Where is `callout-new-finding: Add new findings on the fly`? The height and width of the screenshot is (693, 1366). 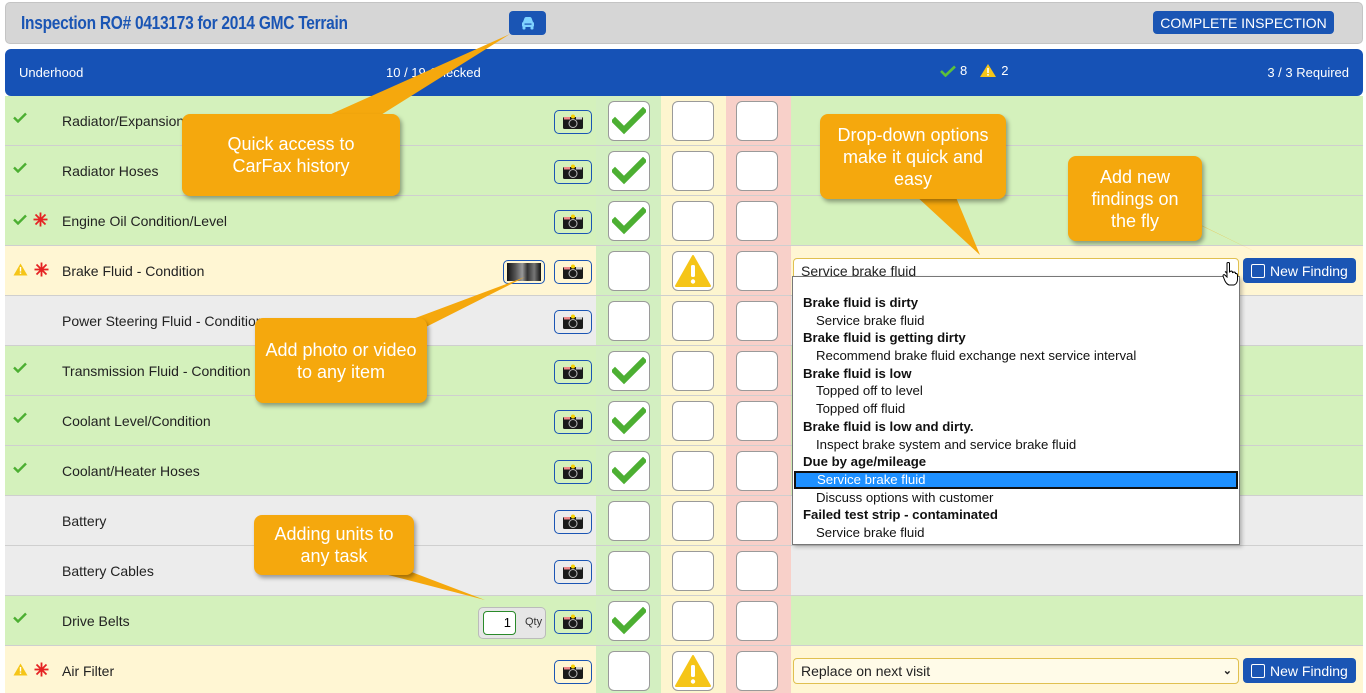 callout-new-finding: Add new findings on the fly is located at coordinates (1135, 198).